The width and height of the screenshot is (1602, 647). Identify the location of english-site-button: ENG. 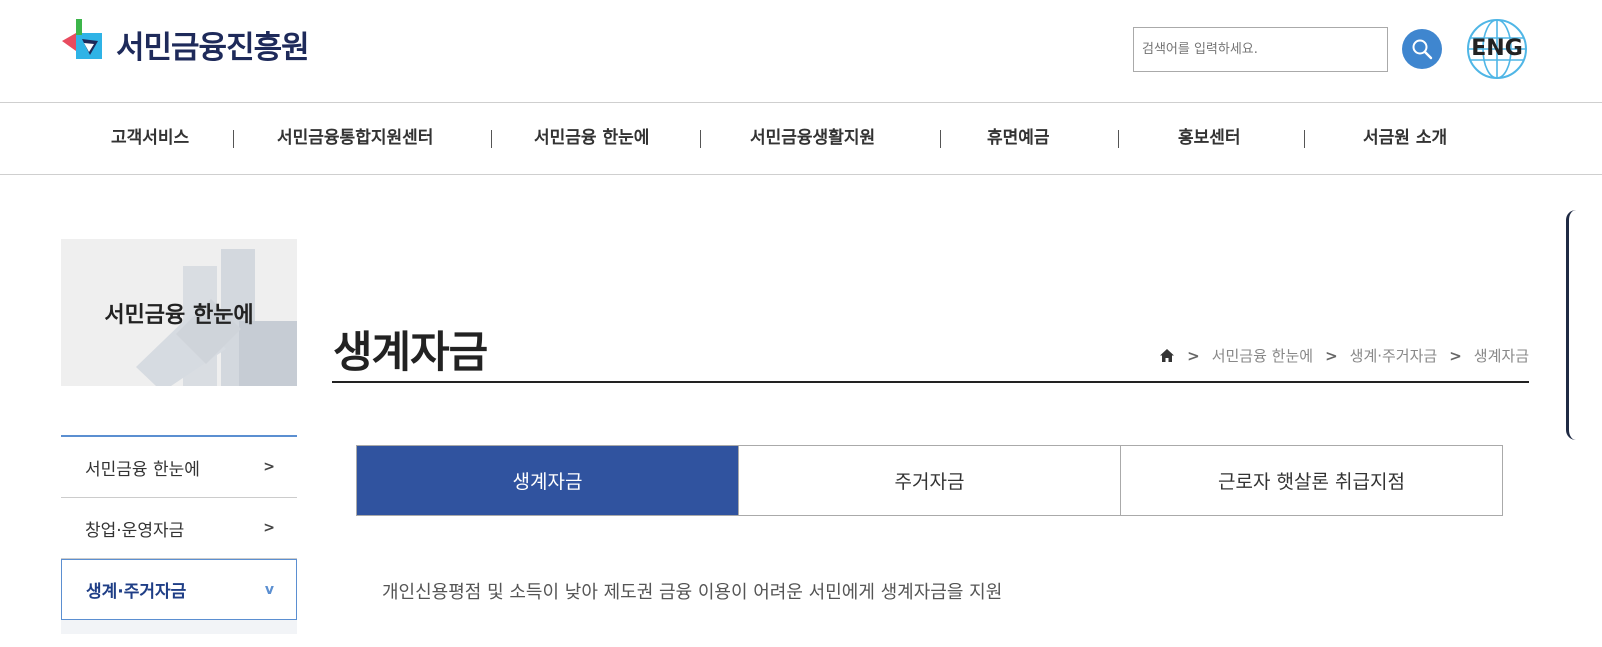
(1497, 49).